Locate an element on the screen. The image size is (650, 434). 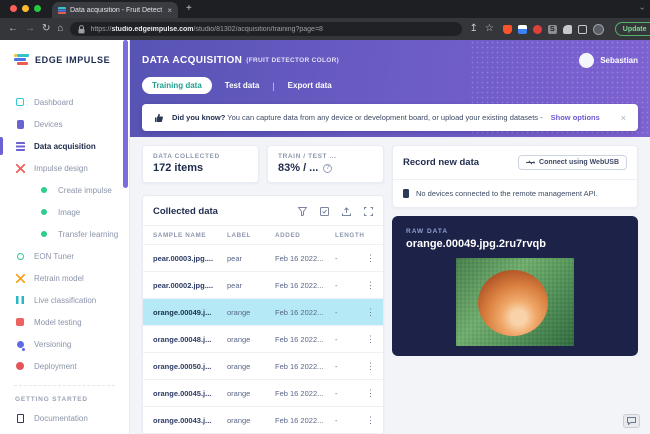
show-options-link: Show options is located at coordinates (575, 117).